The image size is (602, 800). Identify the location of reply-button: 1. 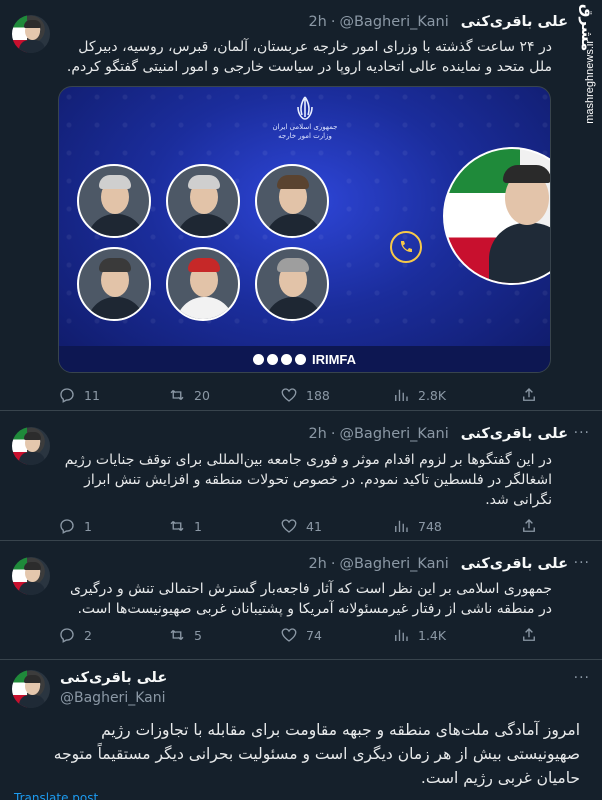
(75, 526).